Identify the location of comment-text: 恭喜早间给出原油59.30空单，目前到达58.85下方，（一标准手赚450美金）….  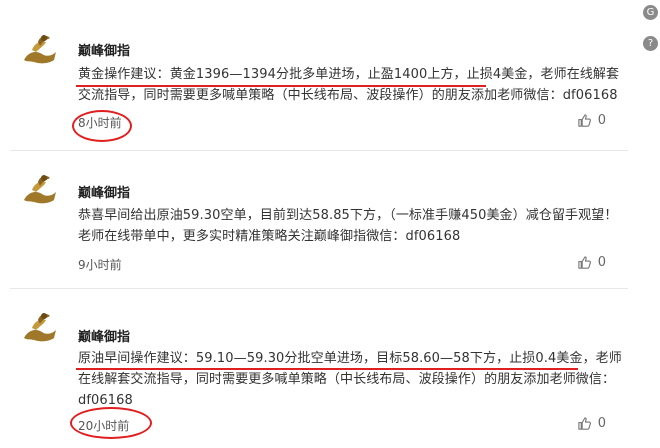
(348, 226).